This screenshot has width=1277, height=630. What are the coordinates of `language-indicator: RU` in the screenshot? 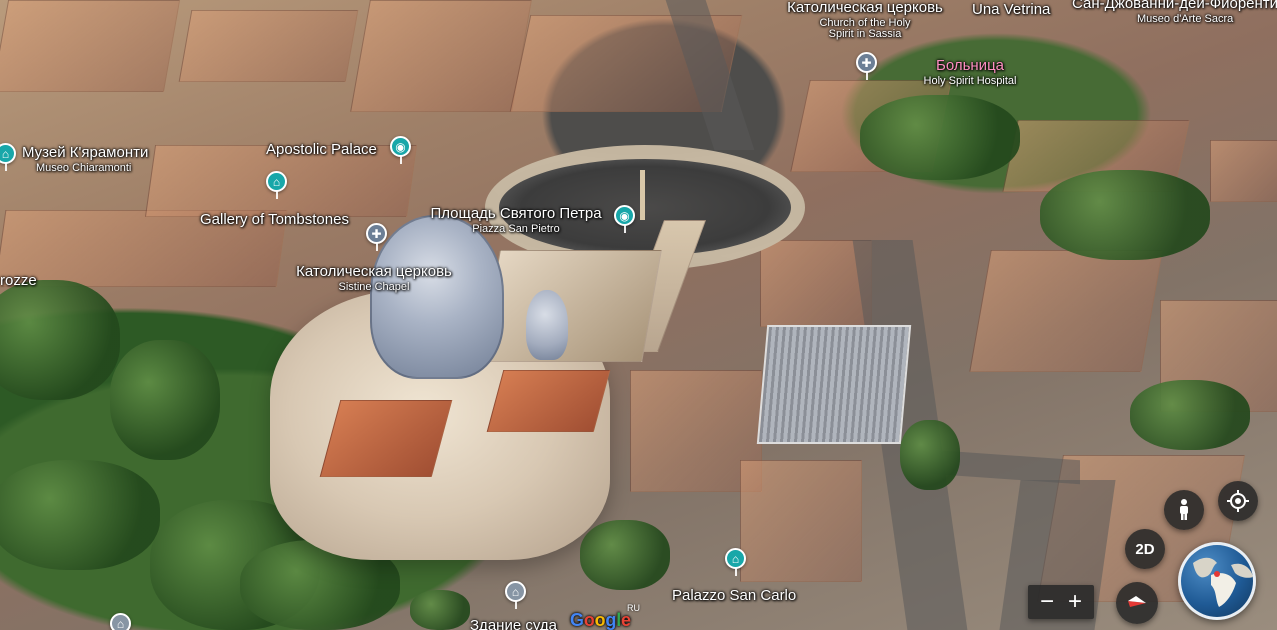 It's located at (633, 608).